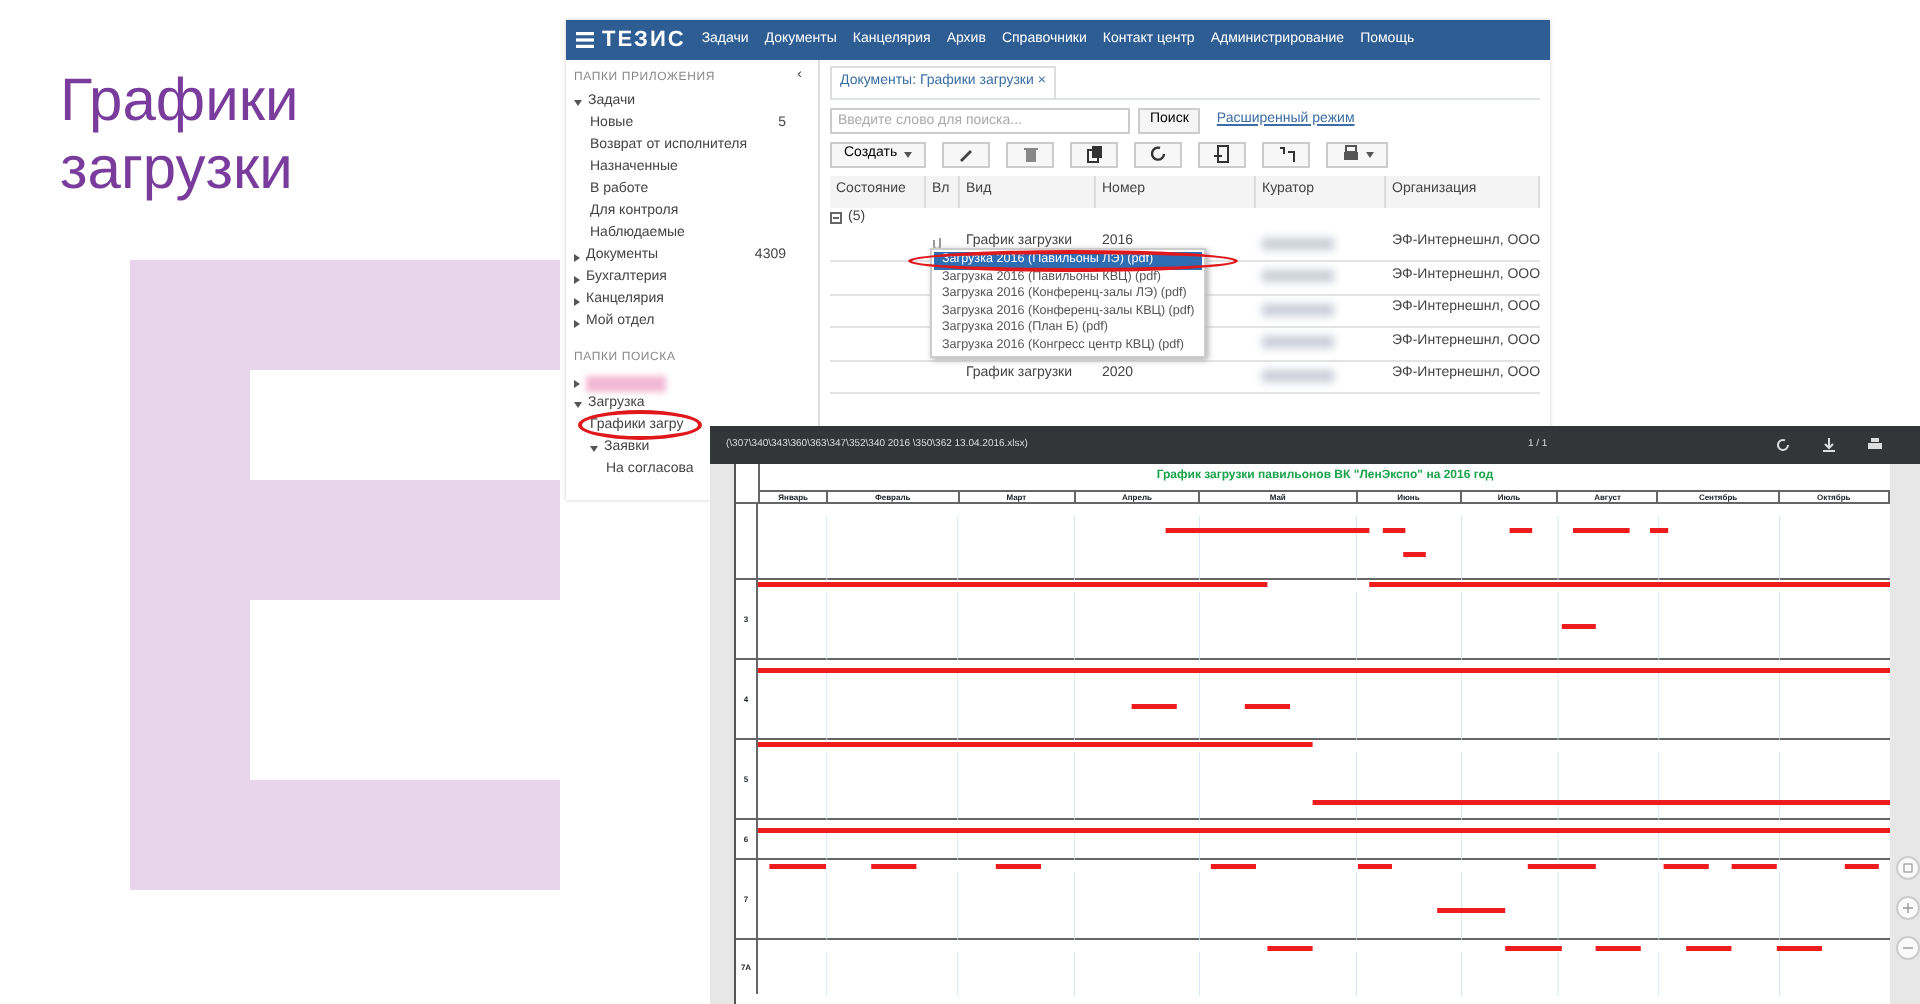 The height and width of the screenshot is (1004, 1920). I want to click on slide-title: Графики загрузки, so click(180, 136).